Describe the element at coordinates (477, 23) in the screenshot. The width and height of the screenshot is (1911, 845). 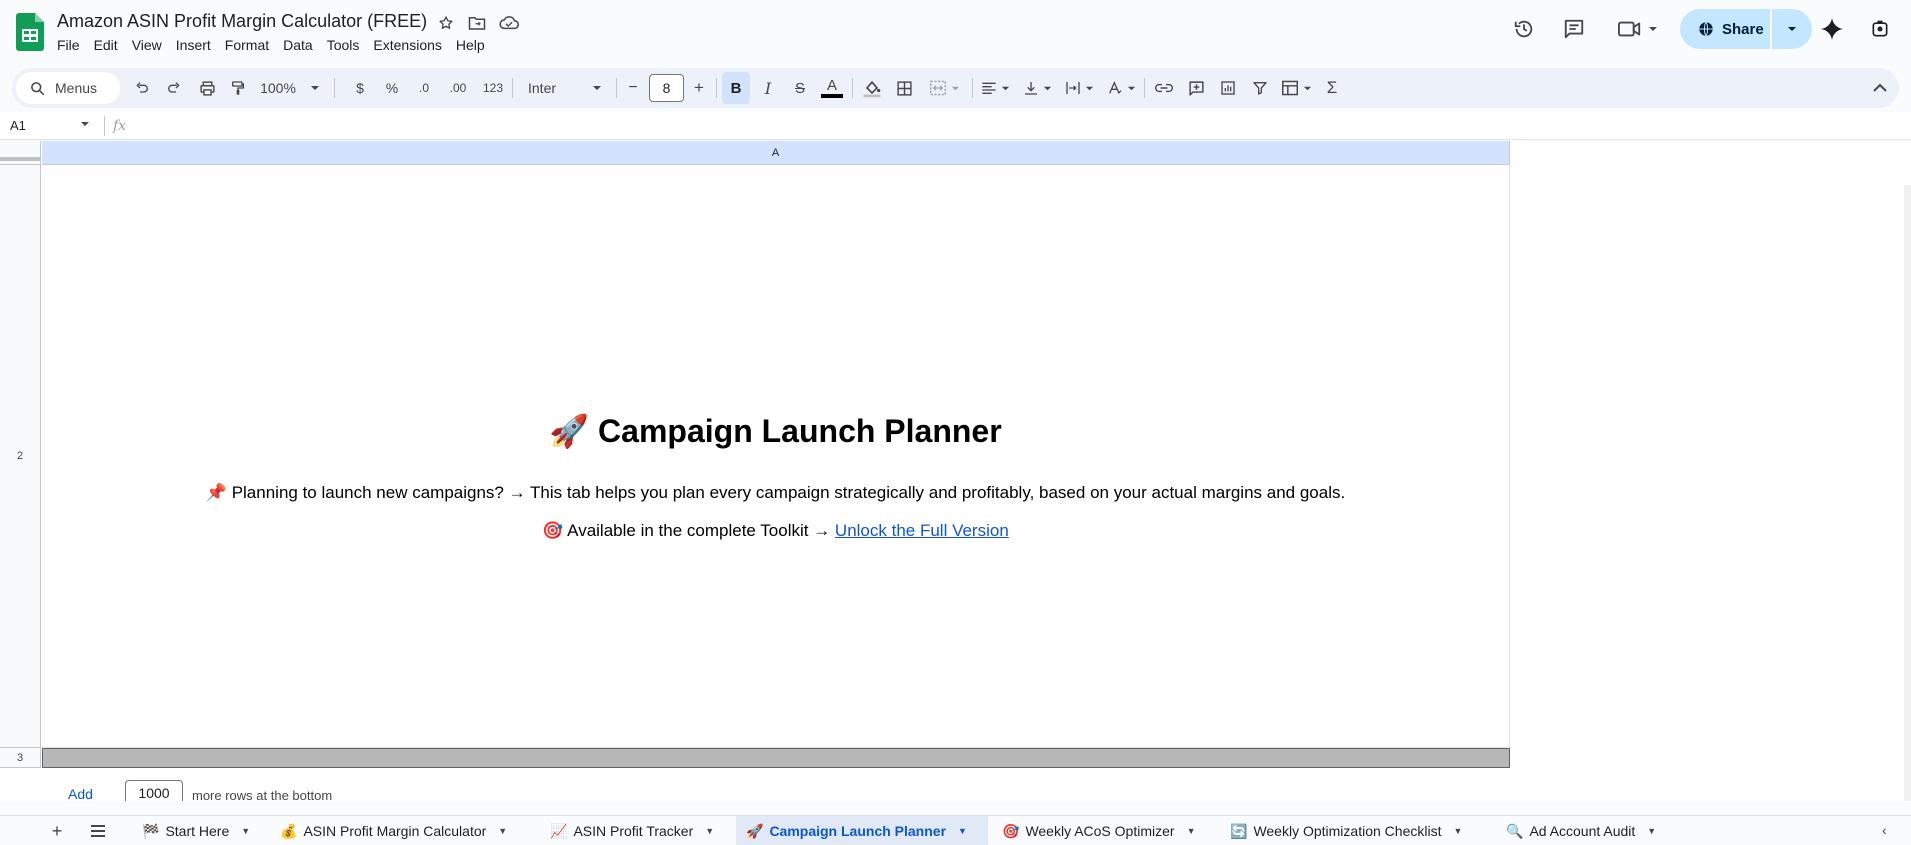
I see `move-folder-icon` at that location.